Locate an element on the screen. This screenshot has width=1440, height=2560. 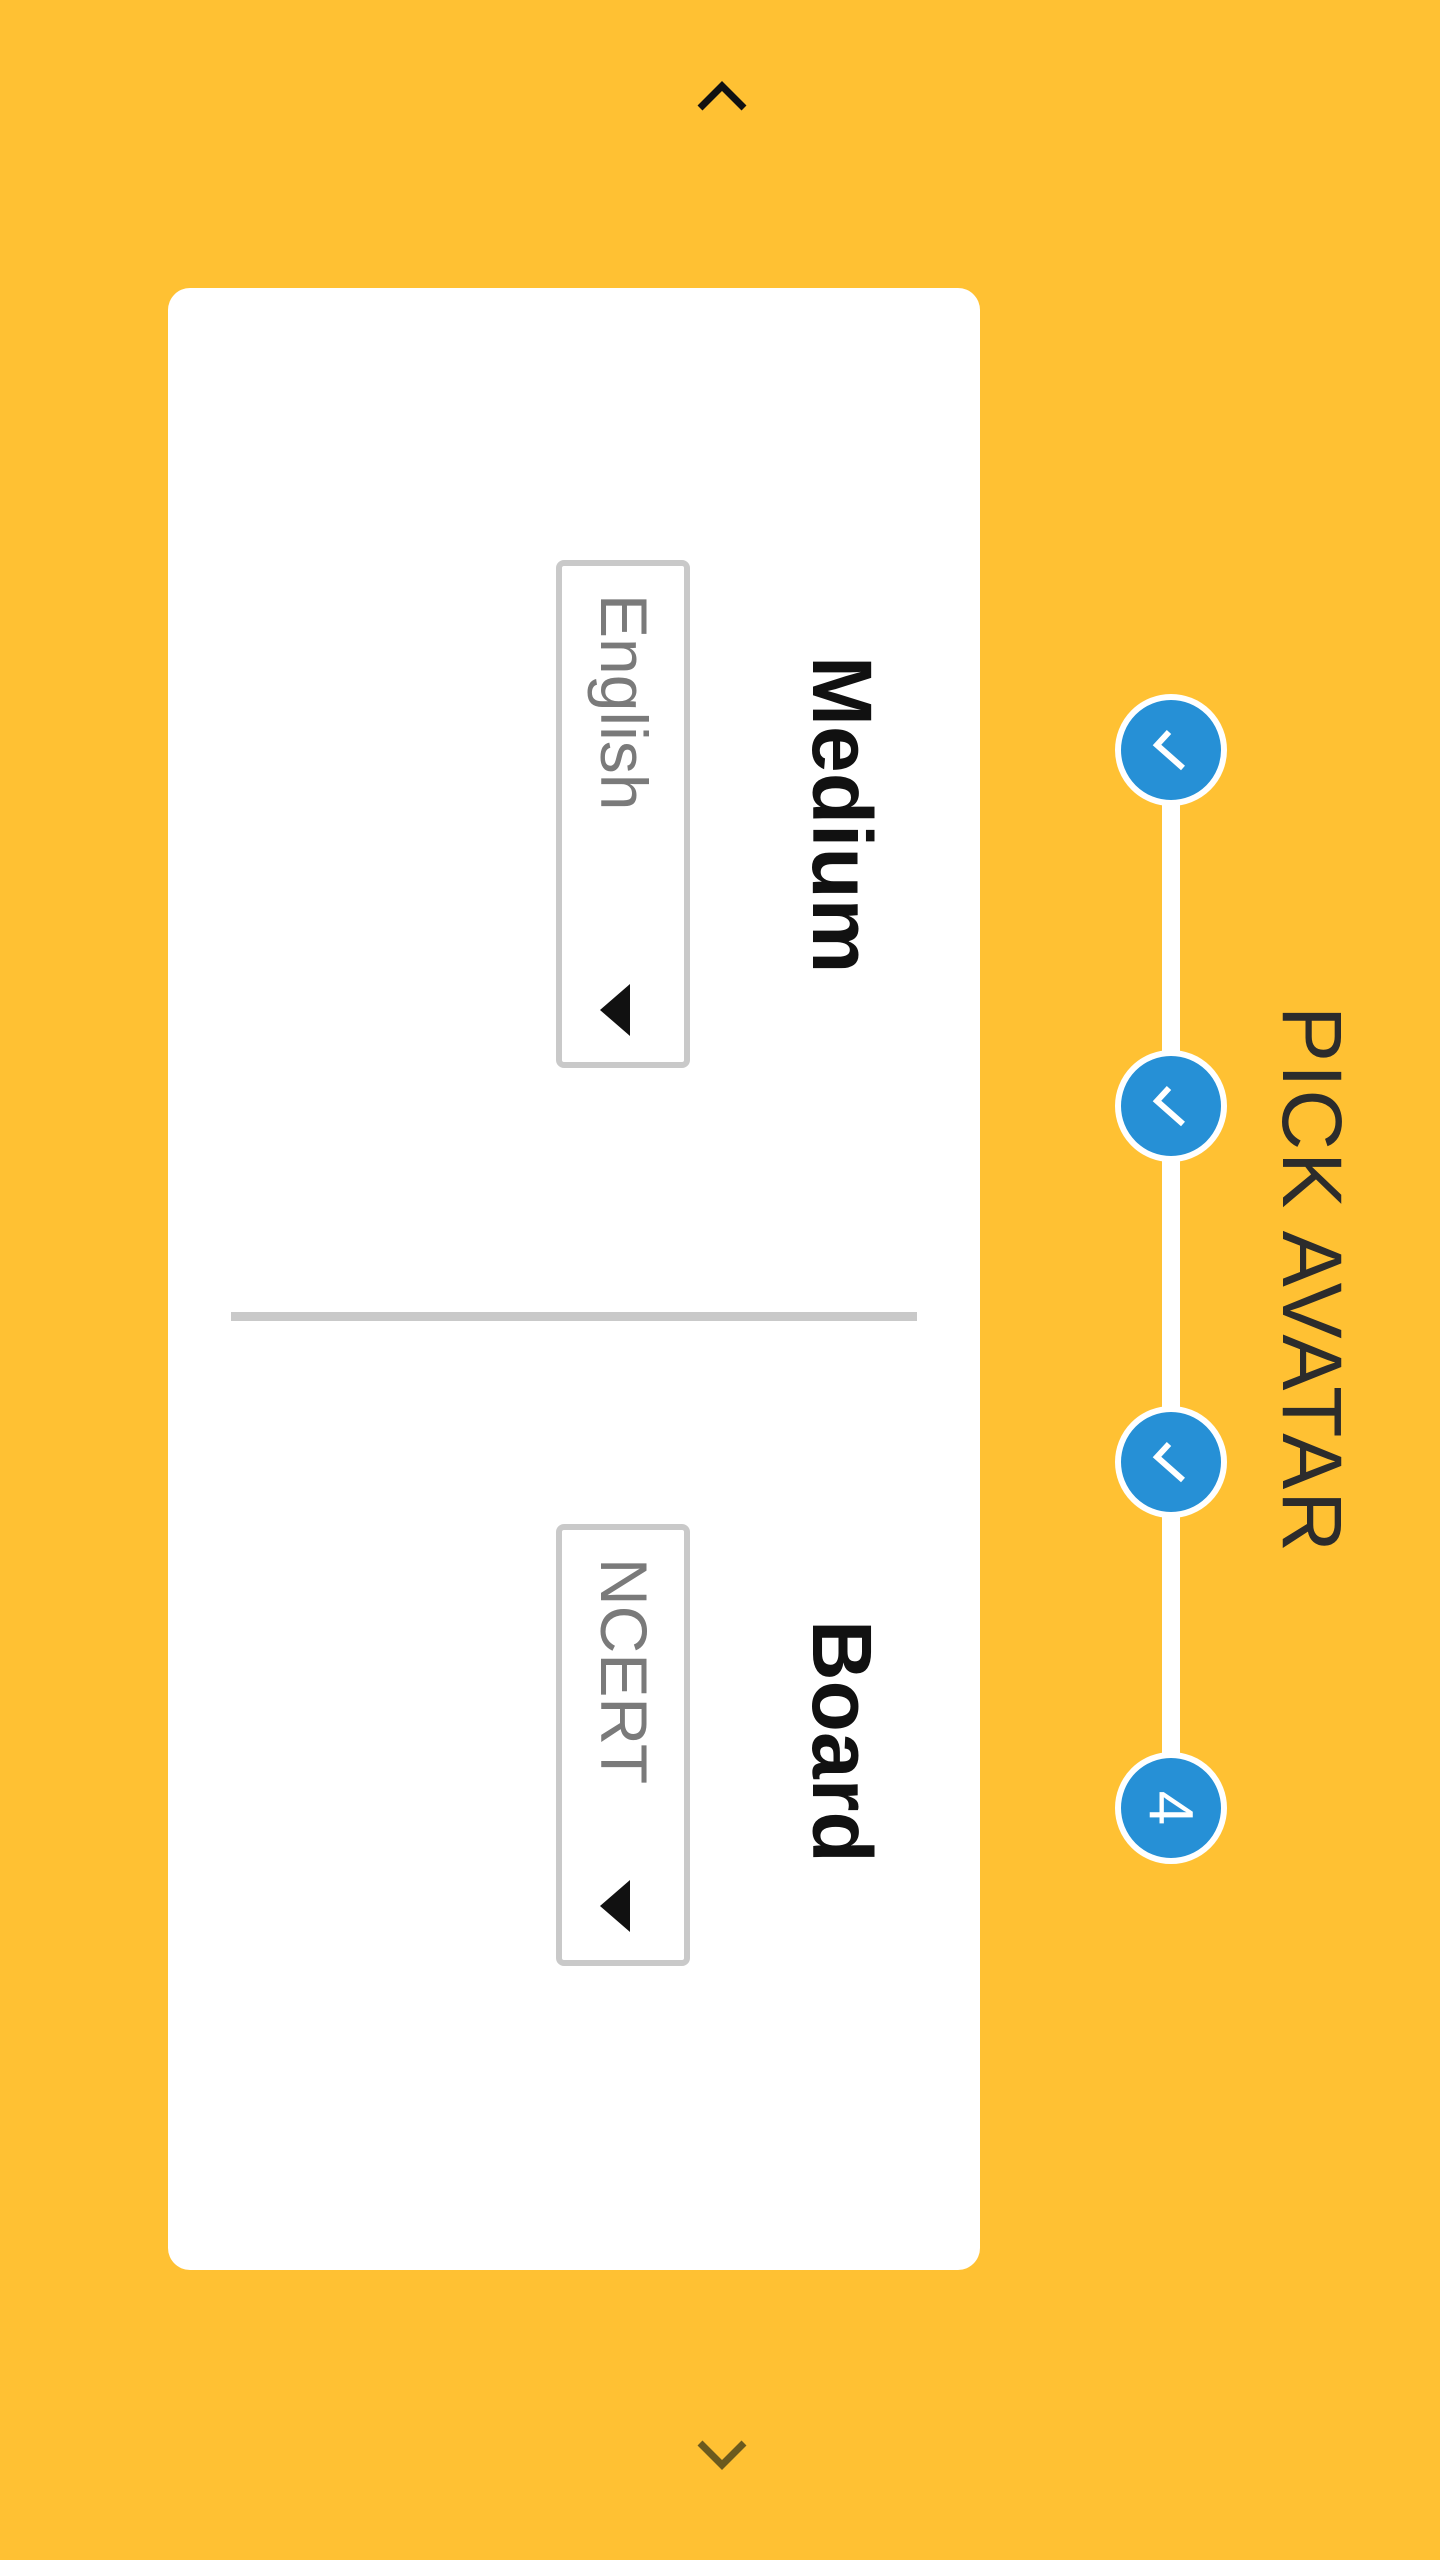
step-4-current: 4 is located at coordinates (1171, 1808).